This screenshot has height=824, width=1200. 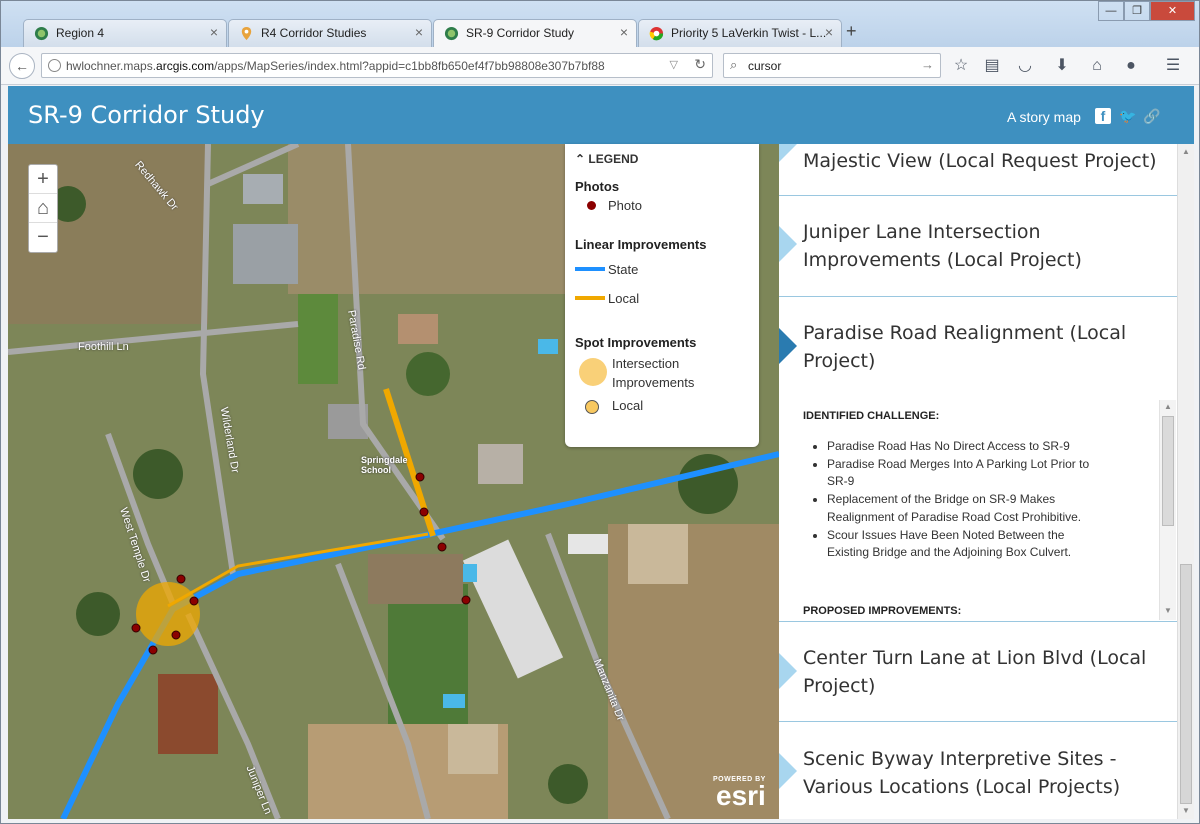 What do you see at coordinates (653, 373) in the screenshot?
I see `legend-intersection-label: Intersection Improvements` at bounding box center [653, 373].